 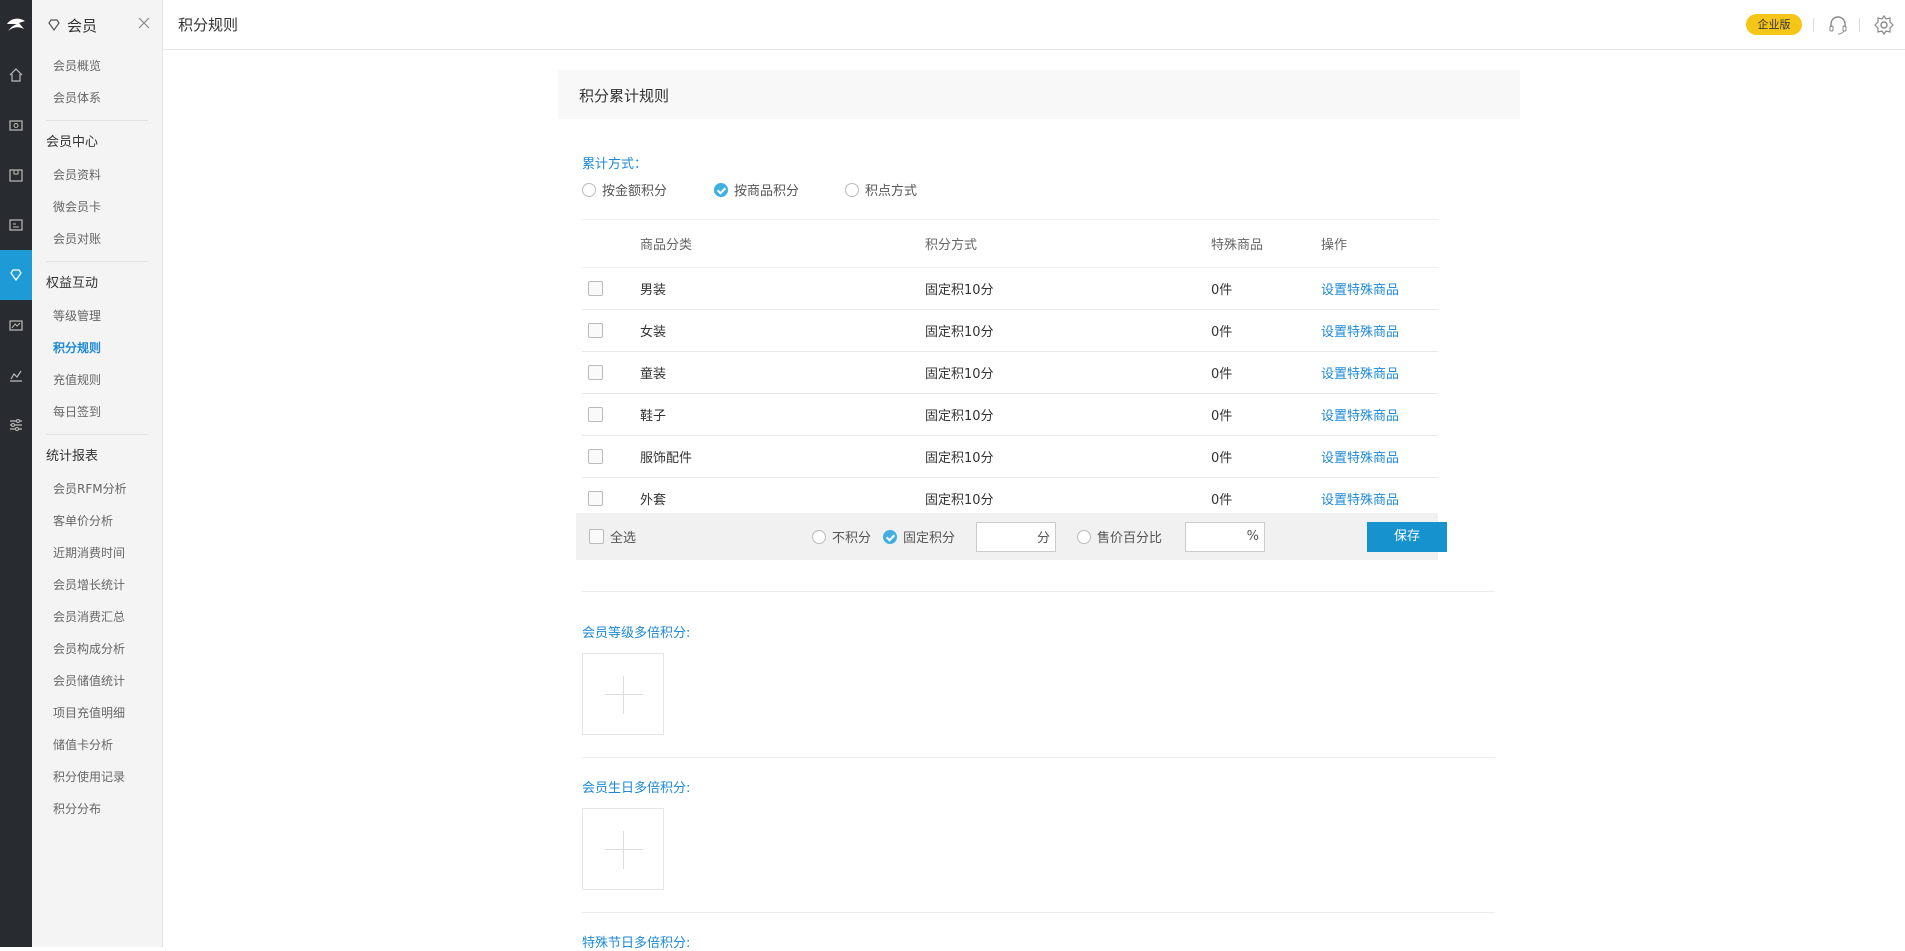 What do you see at coordinates (623, 849) in the screenshot?
I see `add-birthday-multiplier-button` at bounding box center [623, 849].